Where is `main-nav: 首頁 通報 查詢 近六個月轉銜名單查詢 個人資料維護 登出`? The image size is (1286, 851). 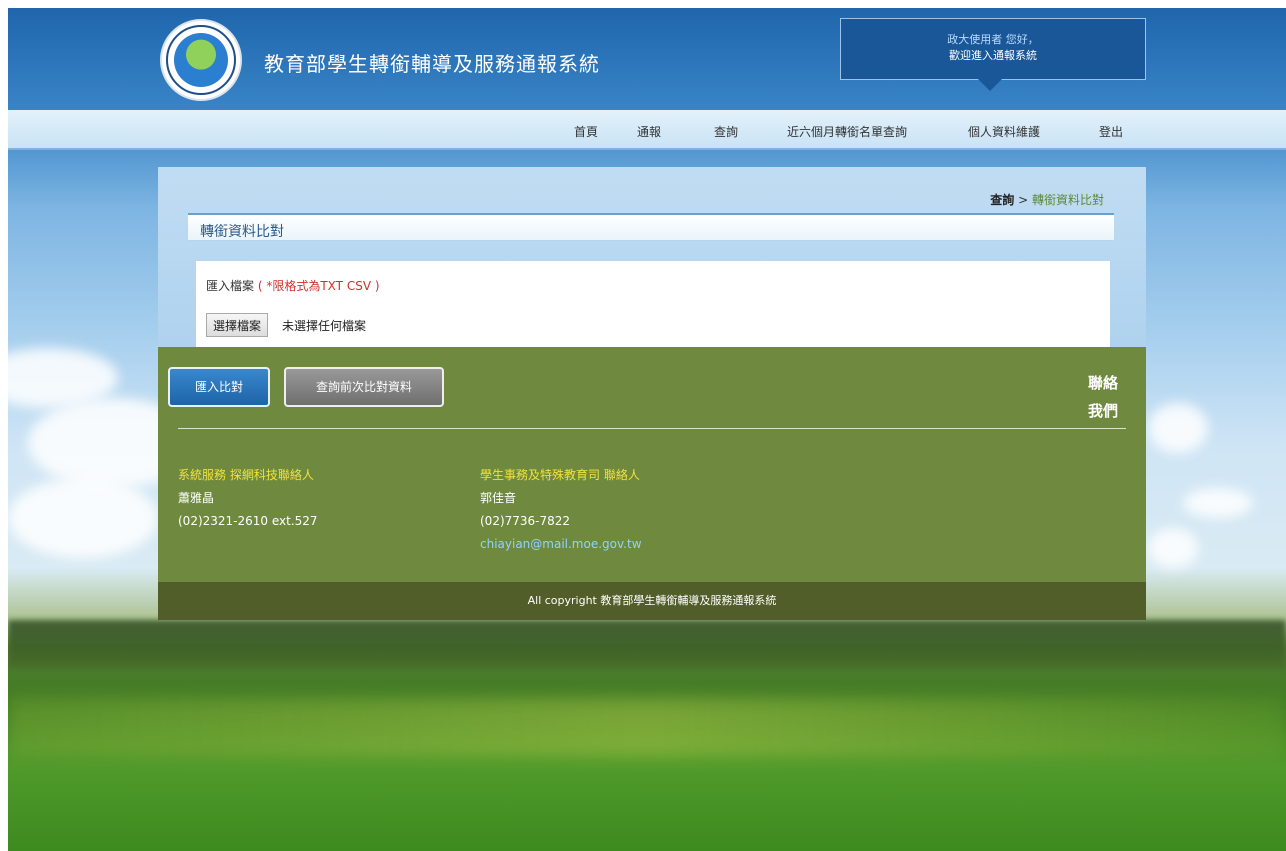
main-nav: 首頁 通報 查詢 近六個月轉銜名單查詢 個人資料維護 登出 is located at coordinates (647, 130).